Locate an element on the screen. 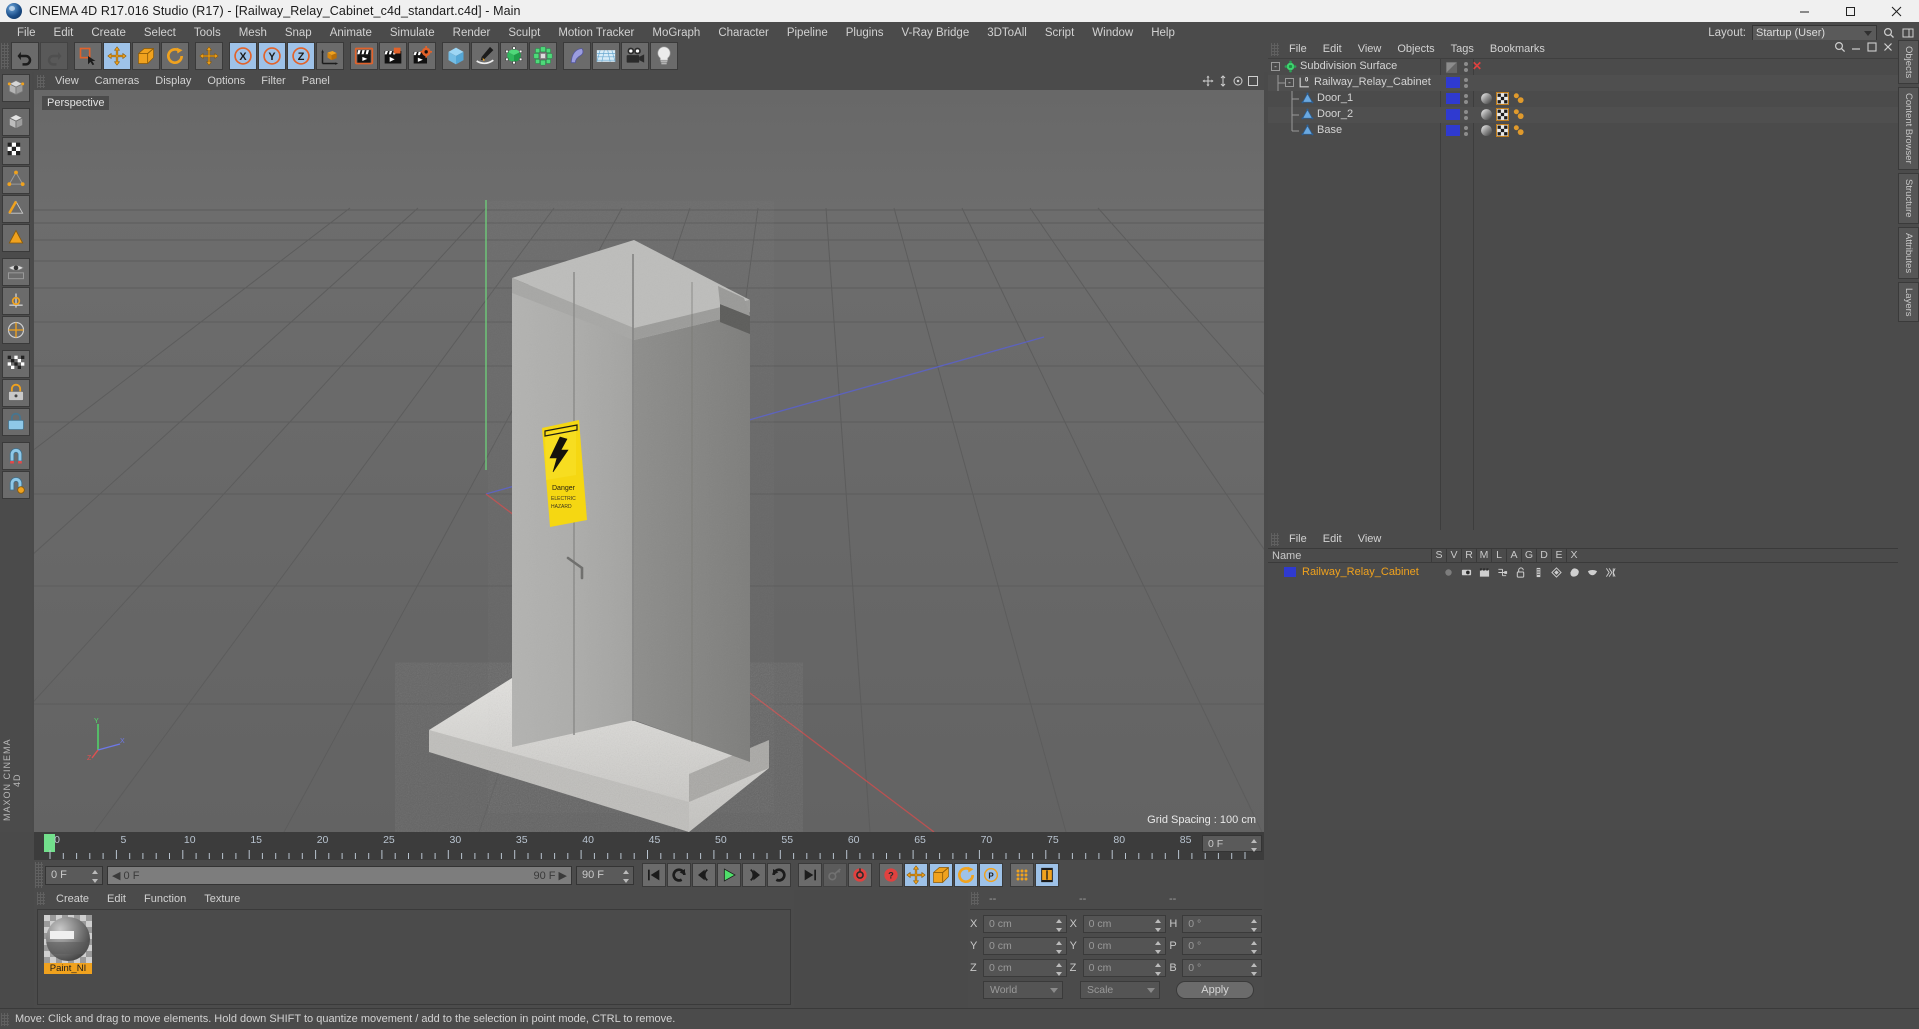  size-input: 0 cm is located at coordinates (1124, 945).